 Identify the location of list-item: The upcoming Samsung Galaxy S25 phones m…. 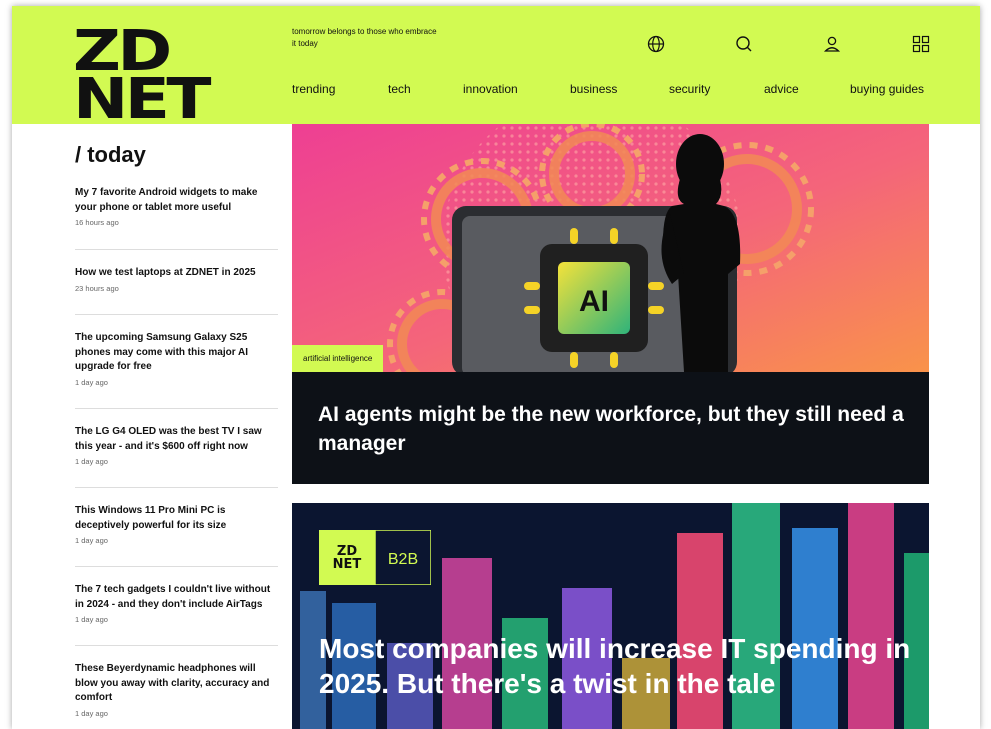
(176, 359).